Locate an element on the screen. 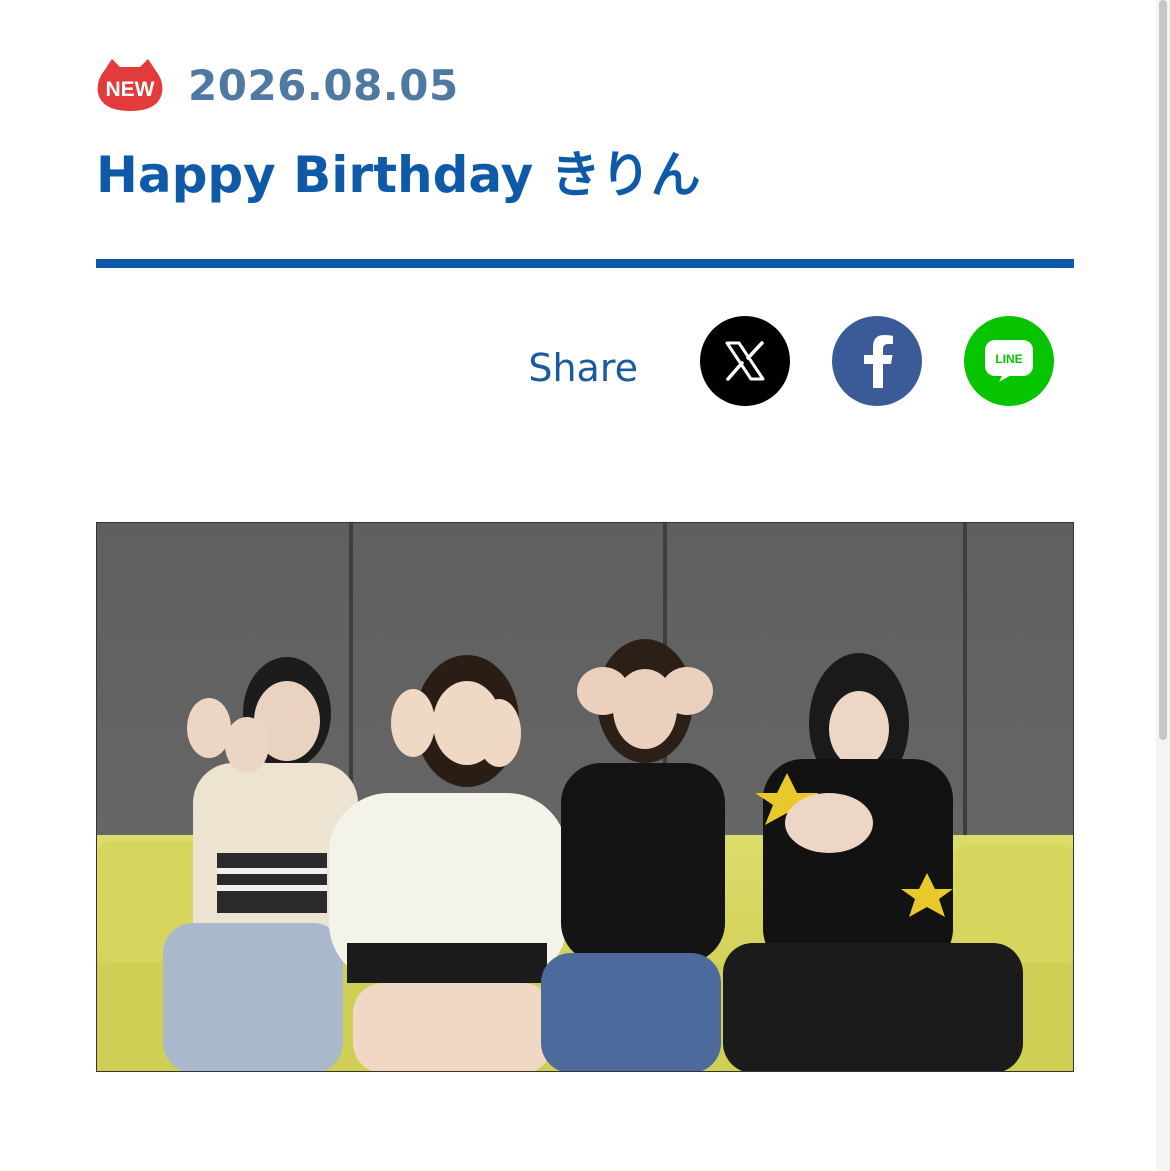  new-badge-icon: NEW is located at coordinates (130, 85).